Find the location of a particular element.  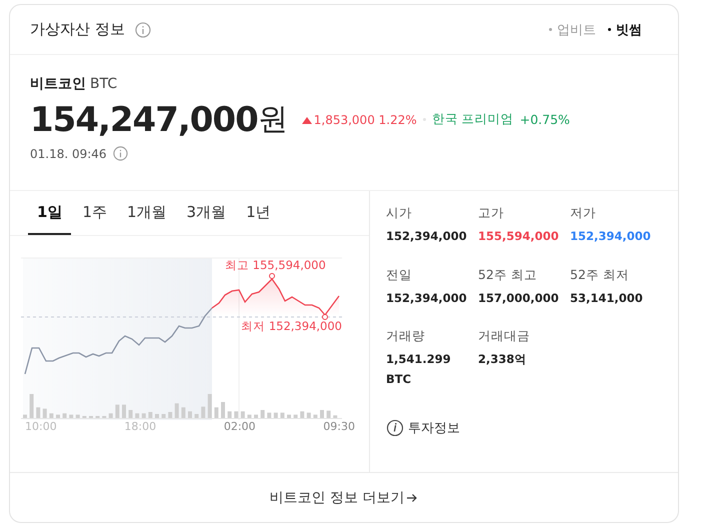

axis-label: 10:00 is located at coordinates (41, 426).